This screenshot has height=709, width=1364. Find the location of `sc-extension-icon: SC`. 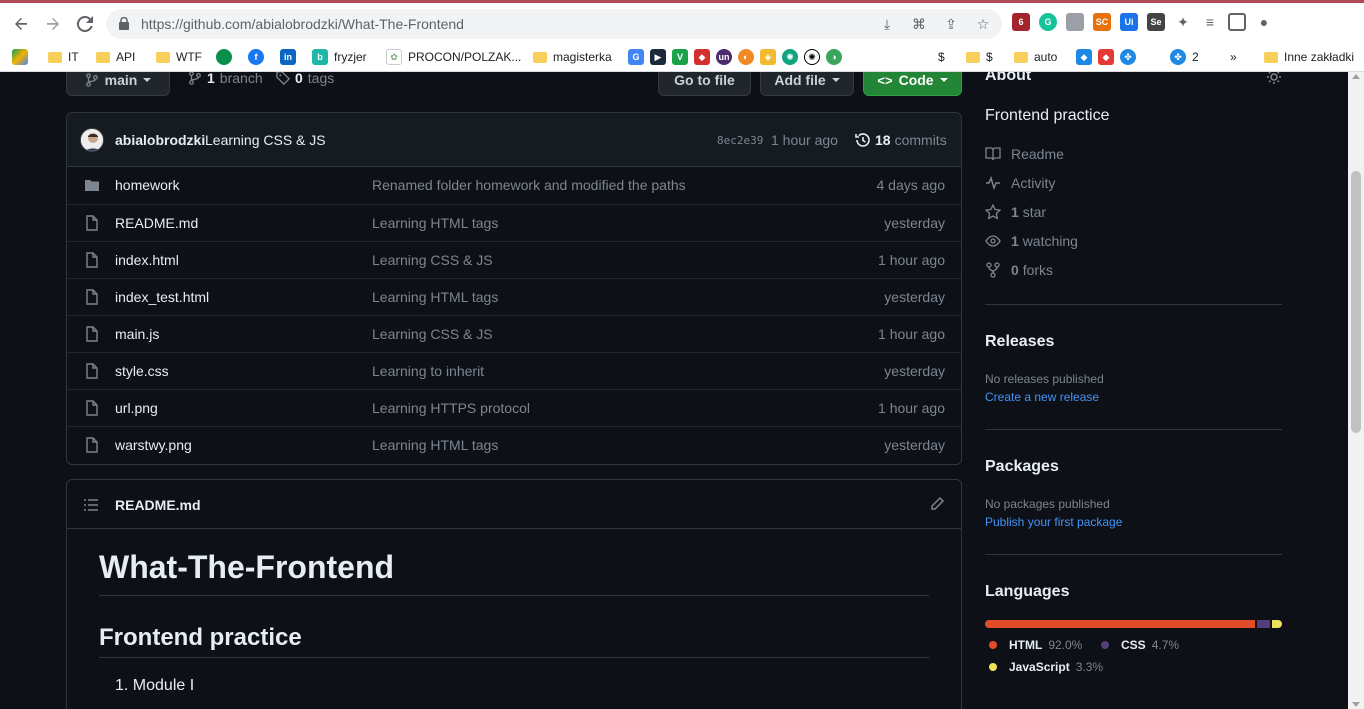

sc-extension-icon: SC is located at coordinates (1102, 22).